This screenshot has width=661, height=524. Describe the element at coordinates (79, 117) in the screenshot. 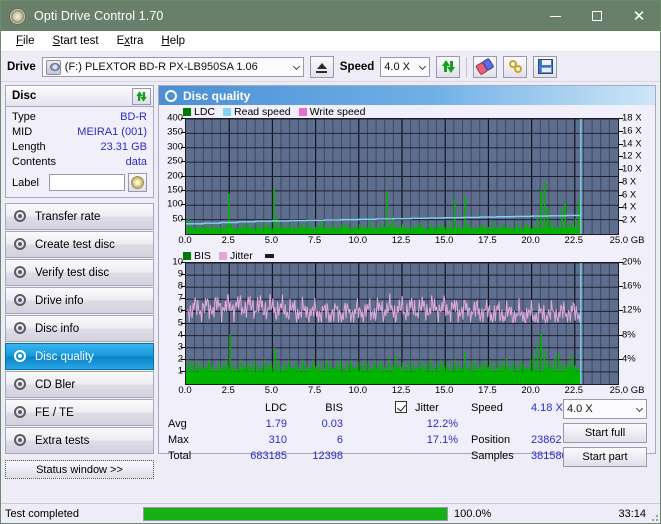

I see `disc-row-type: Type BD-R` at that location.